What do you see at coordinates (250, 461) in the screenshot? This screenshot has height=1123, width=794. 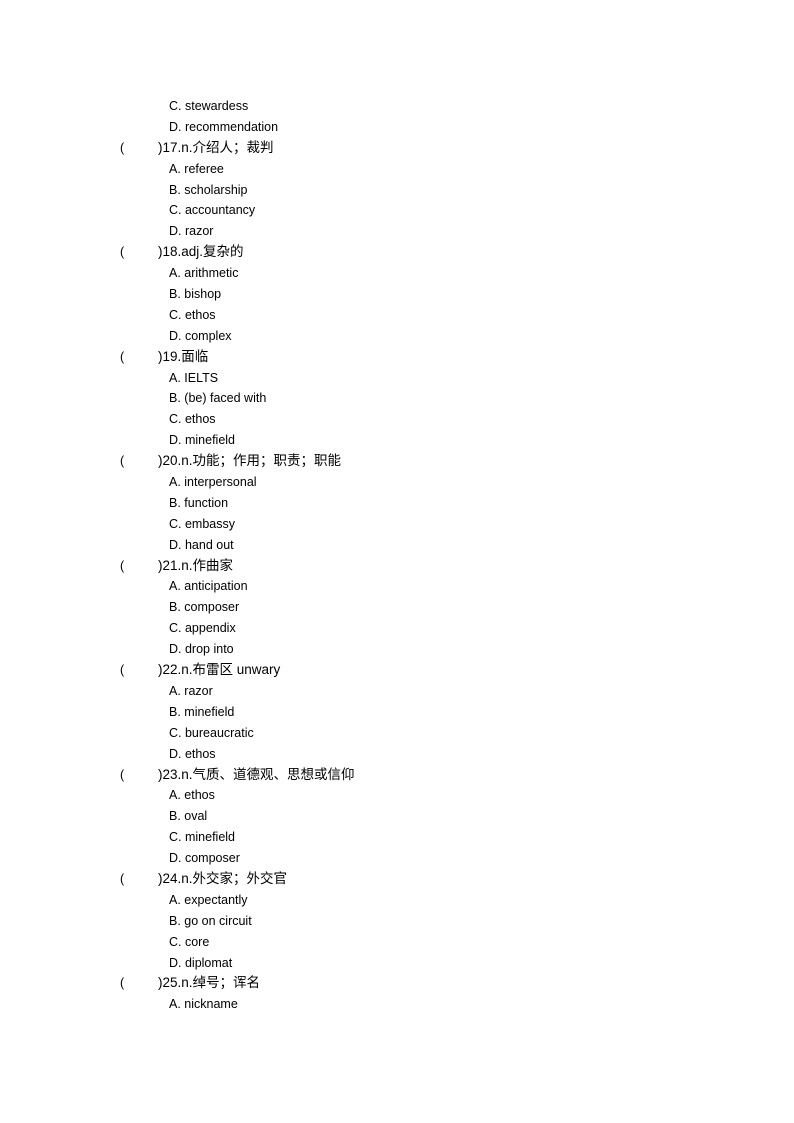 I see `question-prompt: )20.n.功能；作用；职责；职能` at bounding box center [250, 461].